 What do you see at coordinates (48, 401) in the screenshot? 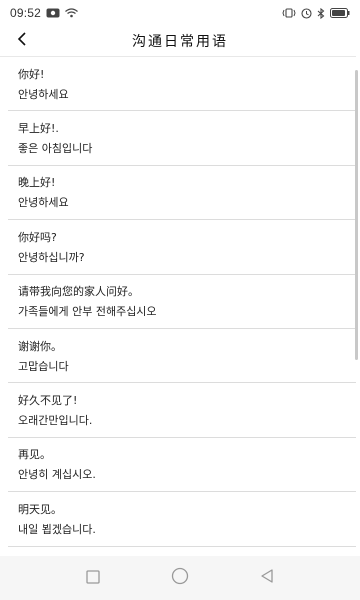
I see `phrase-chinese: 好久不见了!` at bounding box center [48, 401].